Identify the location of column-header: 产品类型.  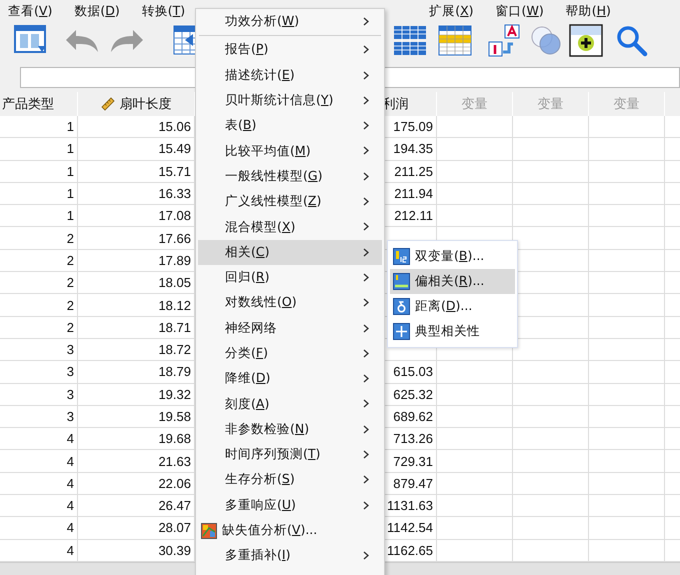
(28, 104).